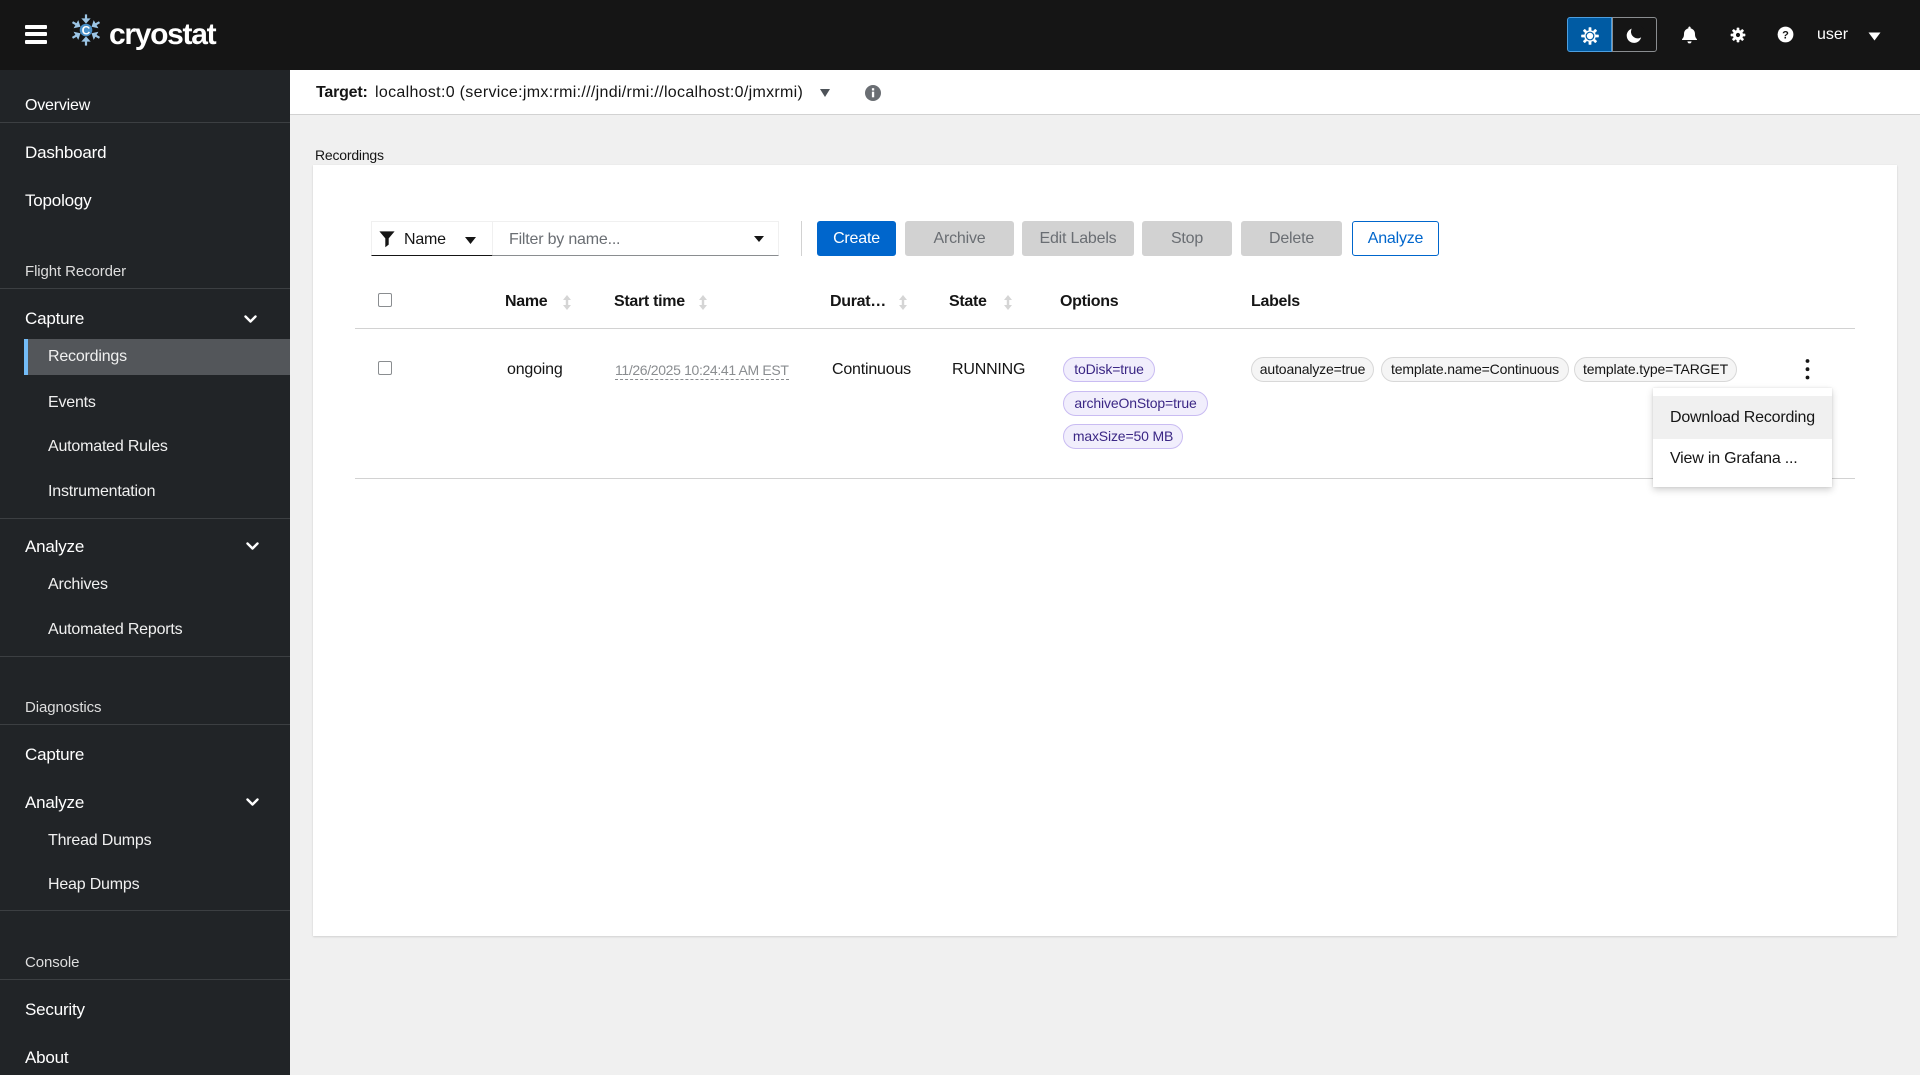  What do you see at coordinates (86, 30) in the screenshot?
I see `svg-text: C` at bounding box center [86, 30].